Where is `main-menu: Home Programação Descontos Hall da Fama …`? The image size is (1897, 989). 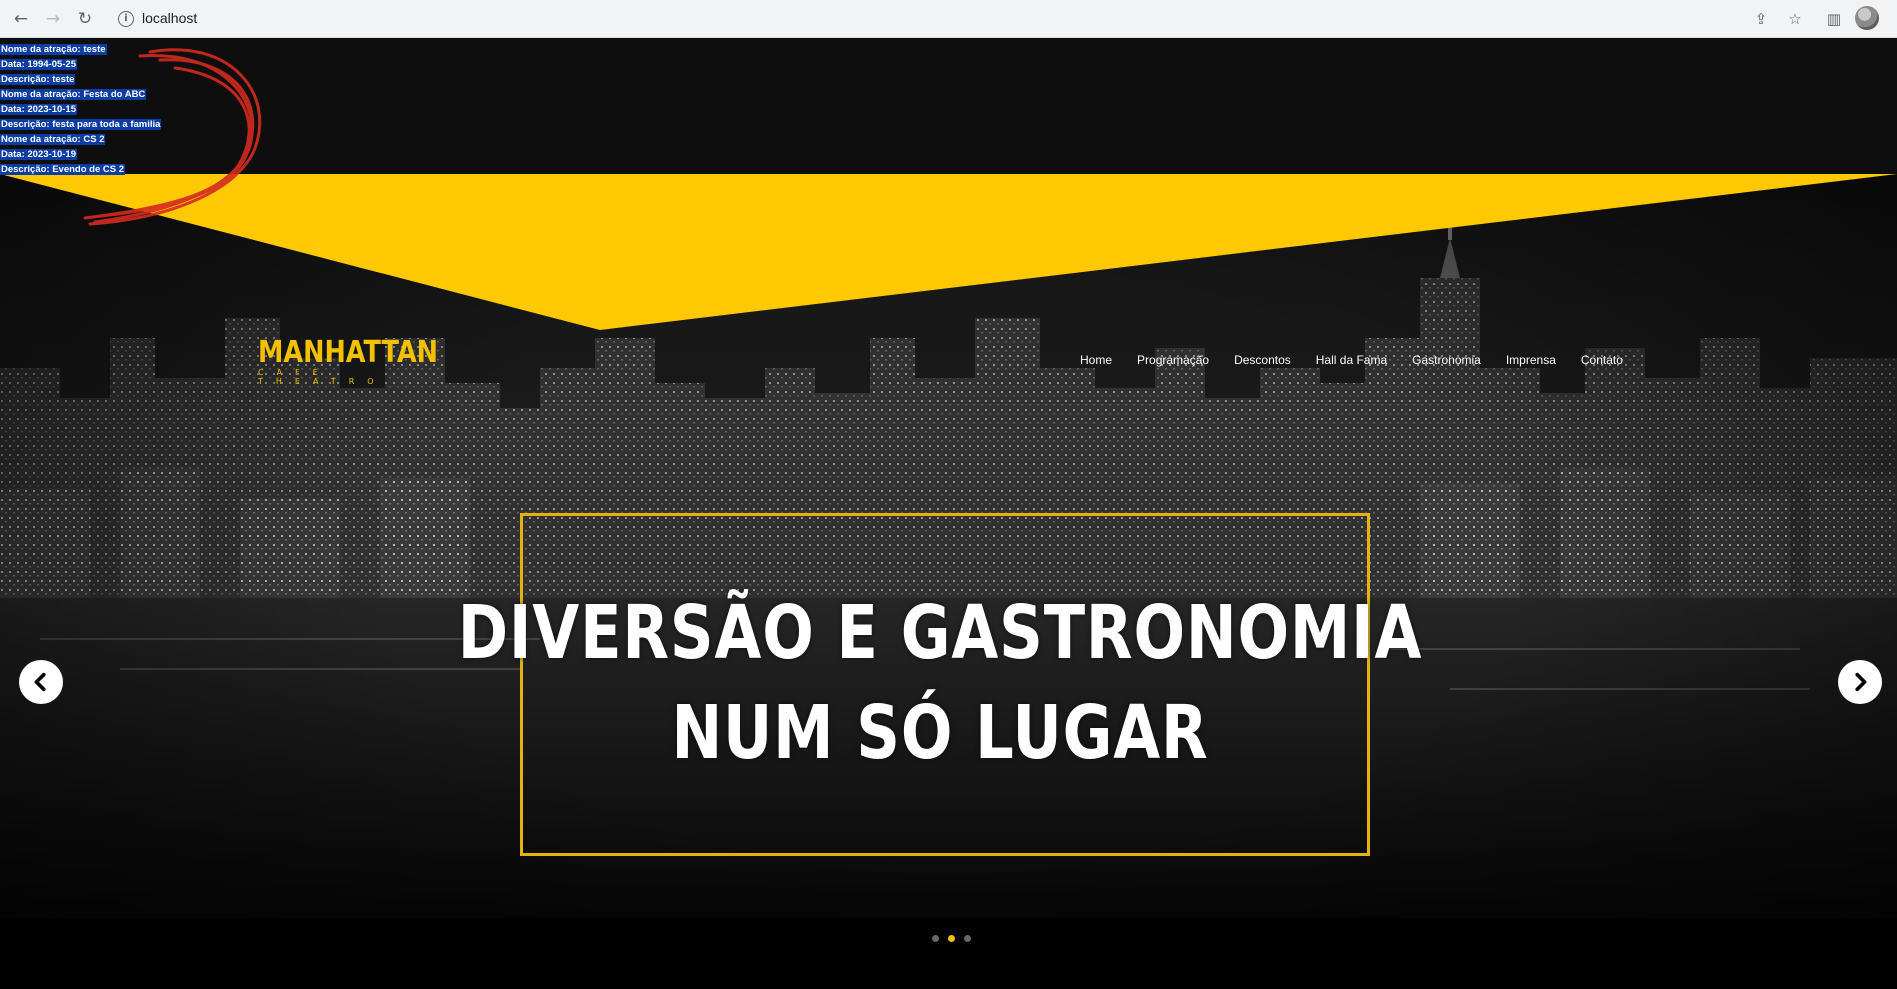 main-menu: Home Programação Descontos Hall da Fama … is located at coordinates (1351, 360).